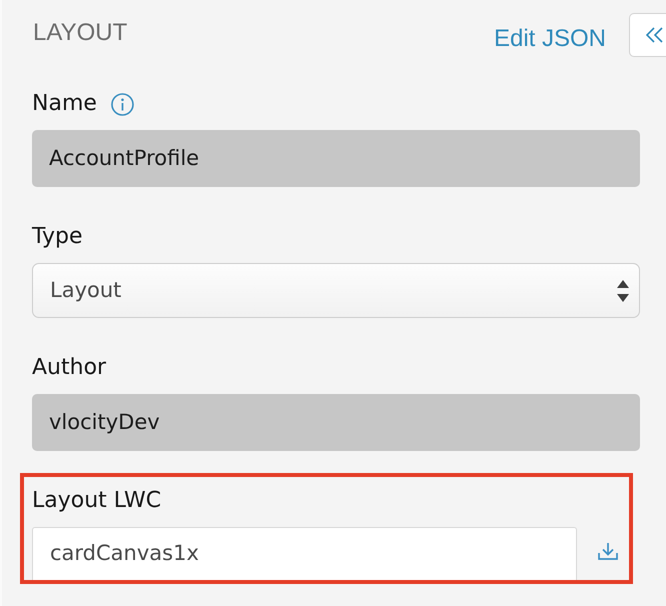 The height and width of the screenshot is (606, 666). What do you see at coordinates (623, 291) in the screenshot?
I see `up-down-arrows-icon` at bounding box center [623, 291].